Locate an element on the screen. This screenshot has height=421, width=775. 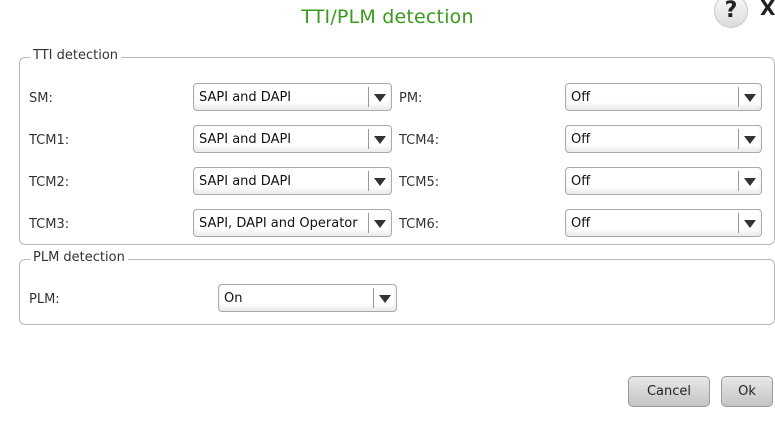
tcm6-dropdown: Off is located at coordinates (663, 223).